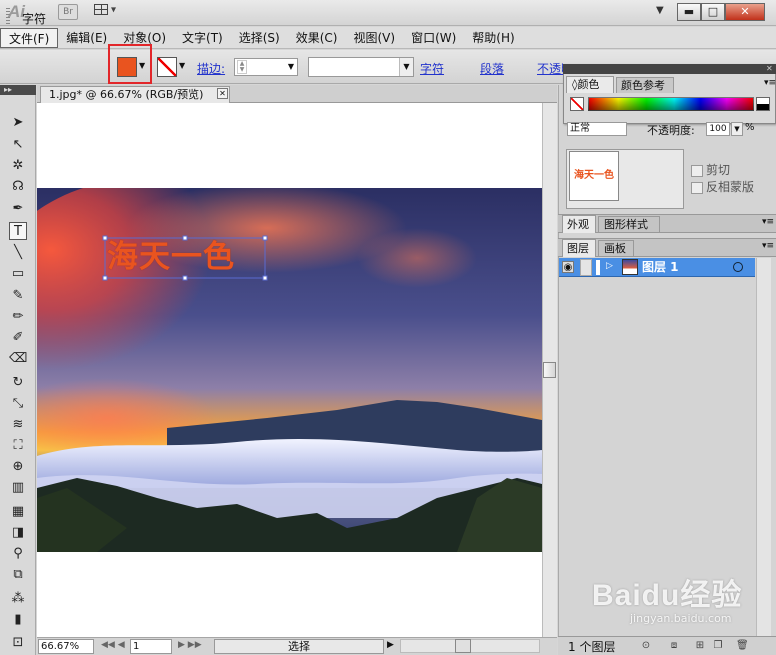 The width and height of the screenshot is (776, 655). Describe the element at coordinates (259, 38) in the screenshot. I see `menu-select: 选择(S)` at that location.